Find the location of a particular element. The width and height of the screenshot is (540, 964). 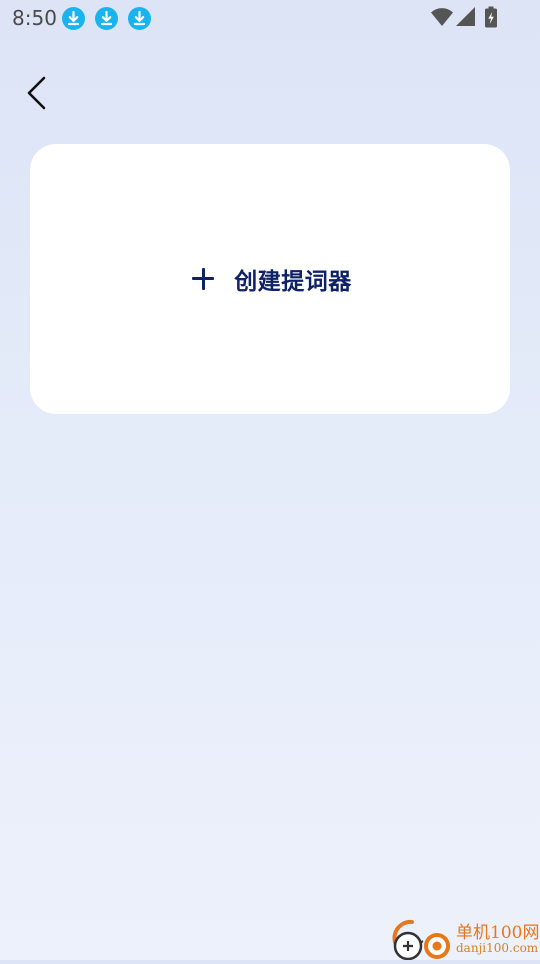

back-button is located at coordinates (38, 93).